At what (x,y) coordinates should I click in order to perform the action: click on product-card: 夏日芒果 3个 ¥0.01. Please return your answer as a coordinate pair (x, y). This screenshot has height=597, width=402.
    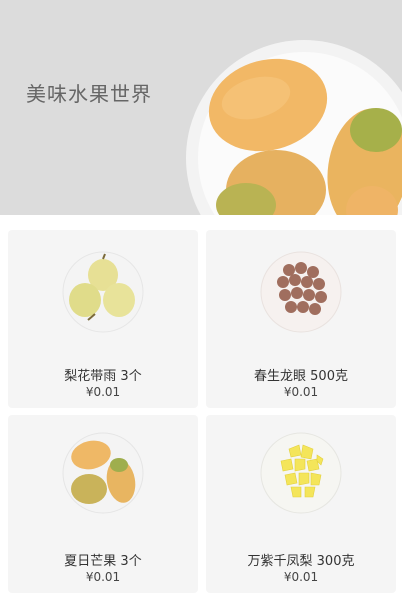
    Looking at the image, I should click on (103, 504).